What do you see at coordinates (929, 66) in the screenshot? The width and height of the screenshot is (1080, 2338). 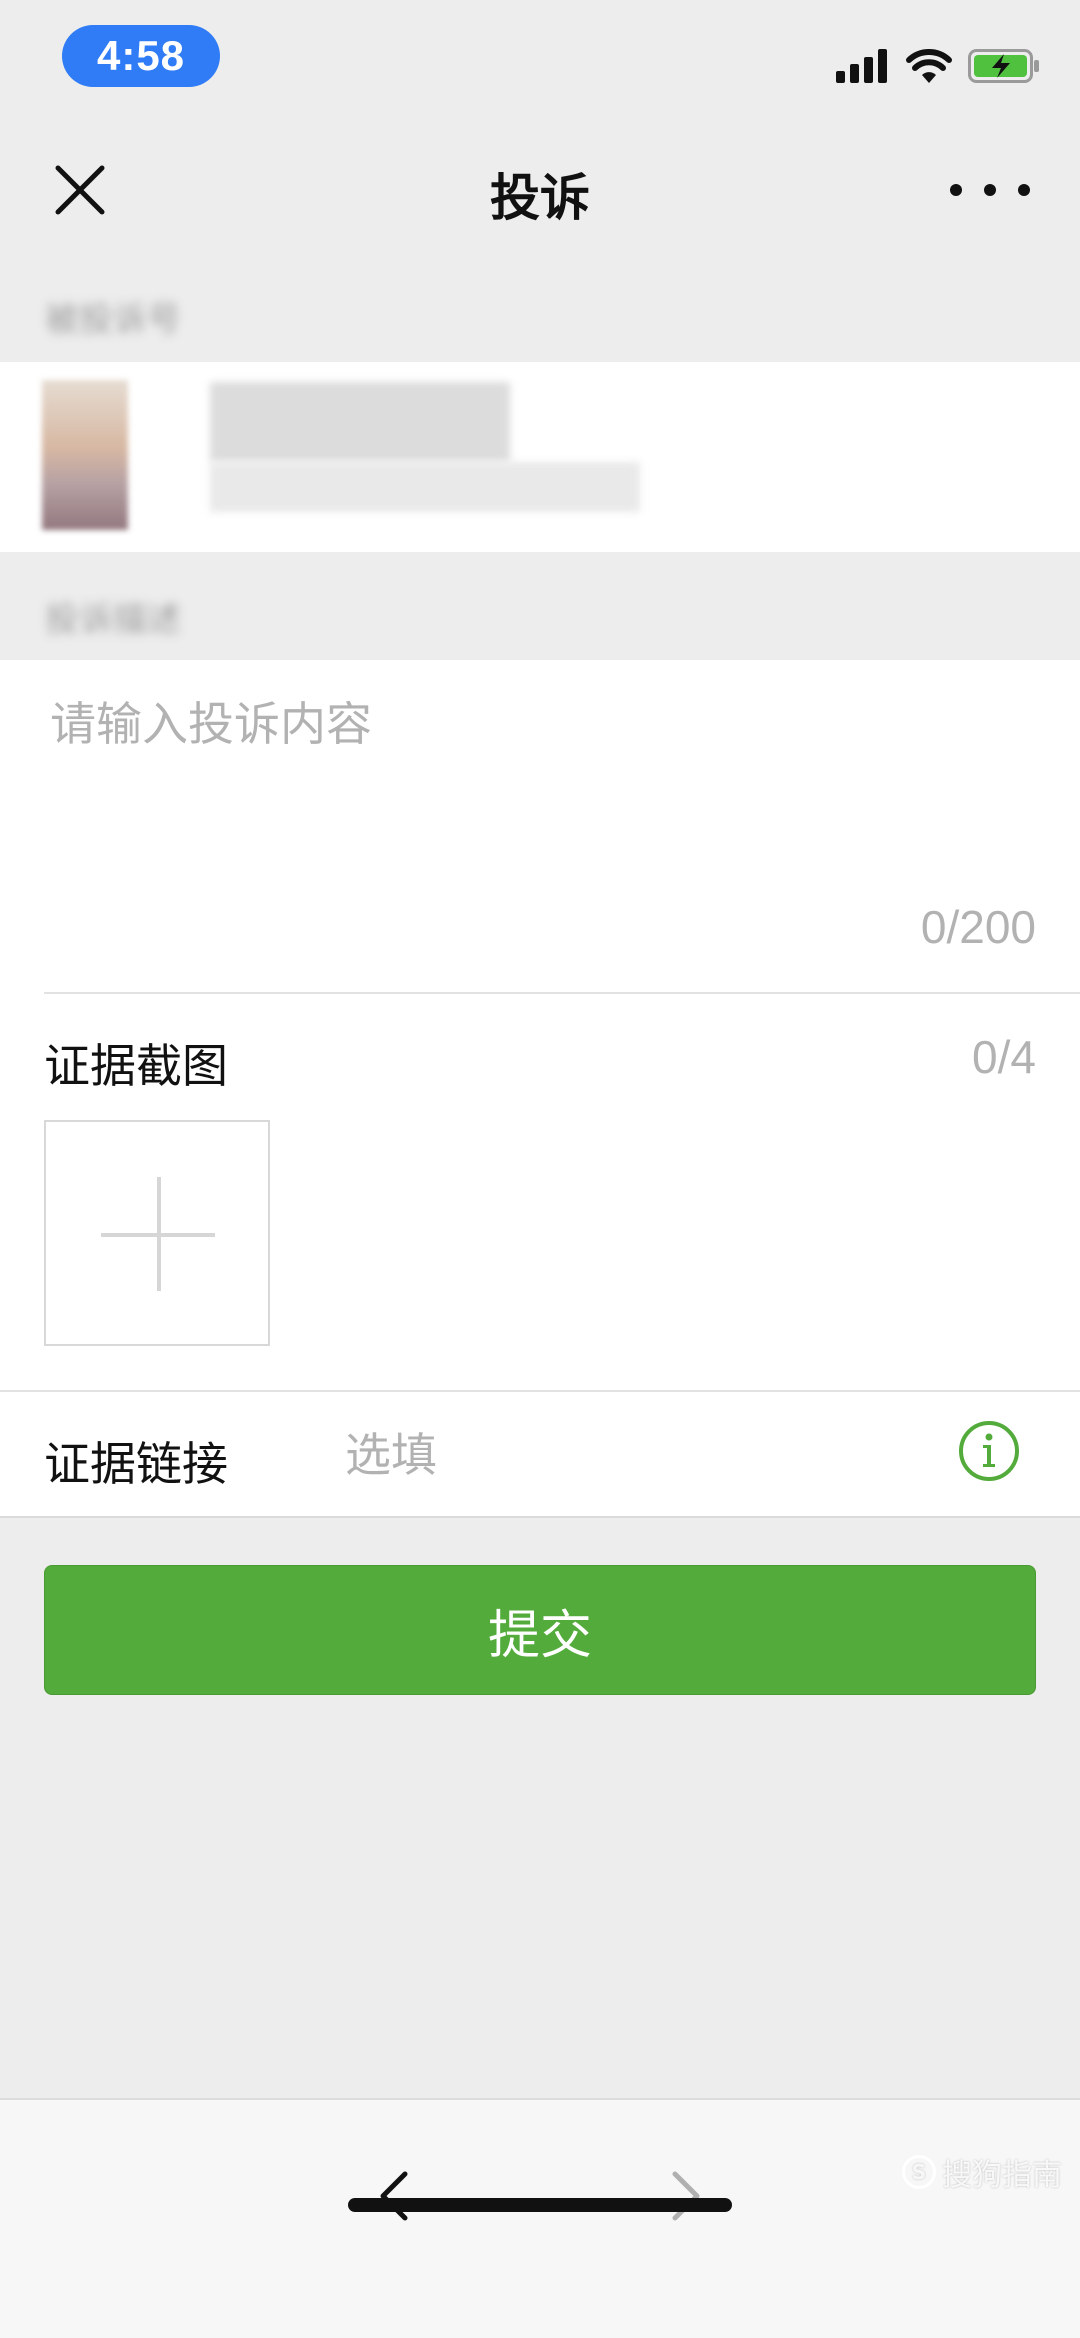 I see `wifi-icon` at bounding box center [929, 66].